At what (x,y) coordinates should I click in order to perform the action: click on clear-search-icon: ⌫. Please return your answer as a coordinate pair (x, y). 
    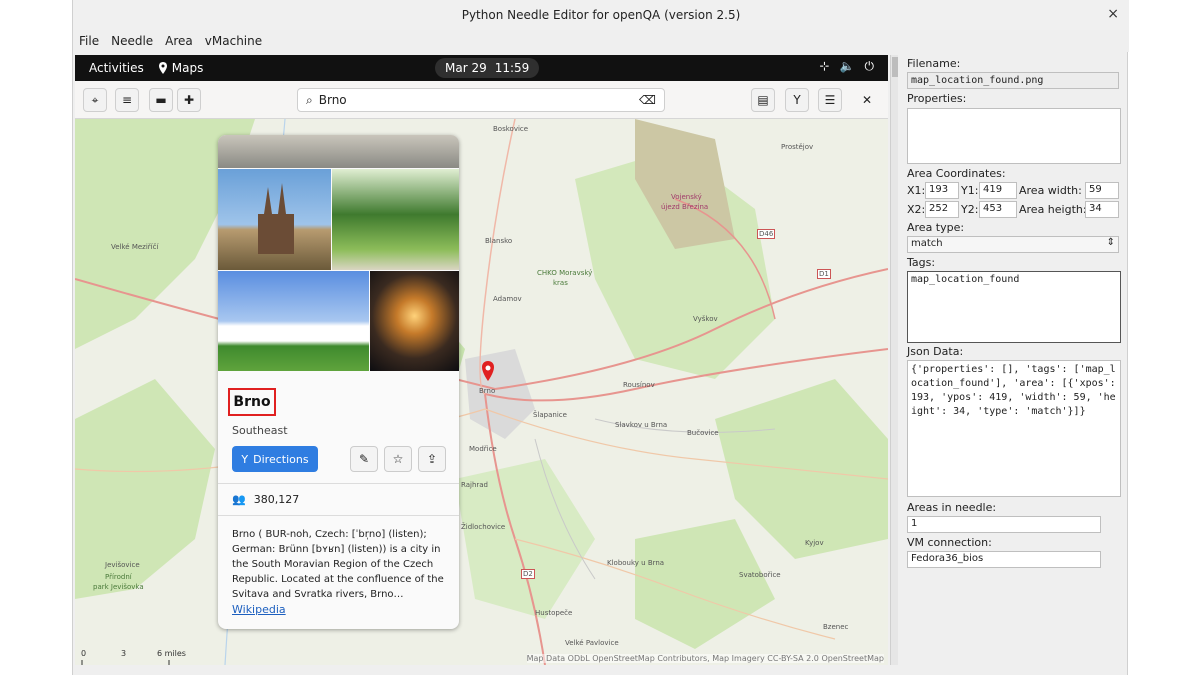
    Looking at the image, I should click on (647, 100).